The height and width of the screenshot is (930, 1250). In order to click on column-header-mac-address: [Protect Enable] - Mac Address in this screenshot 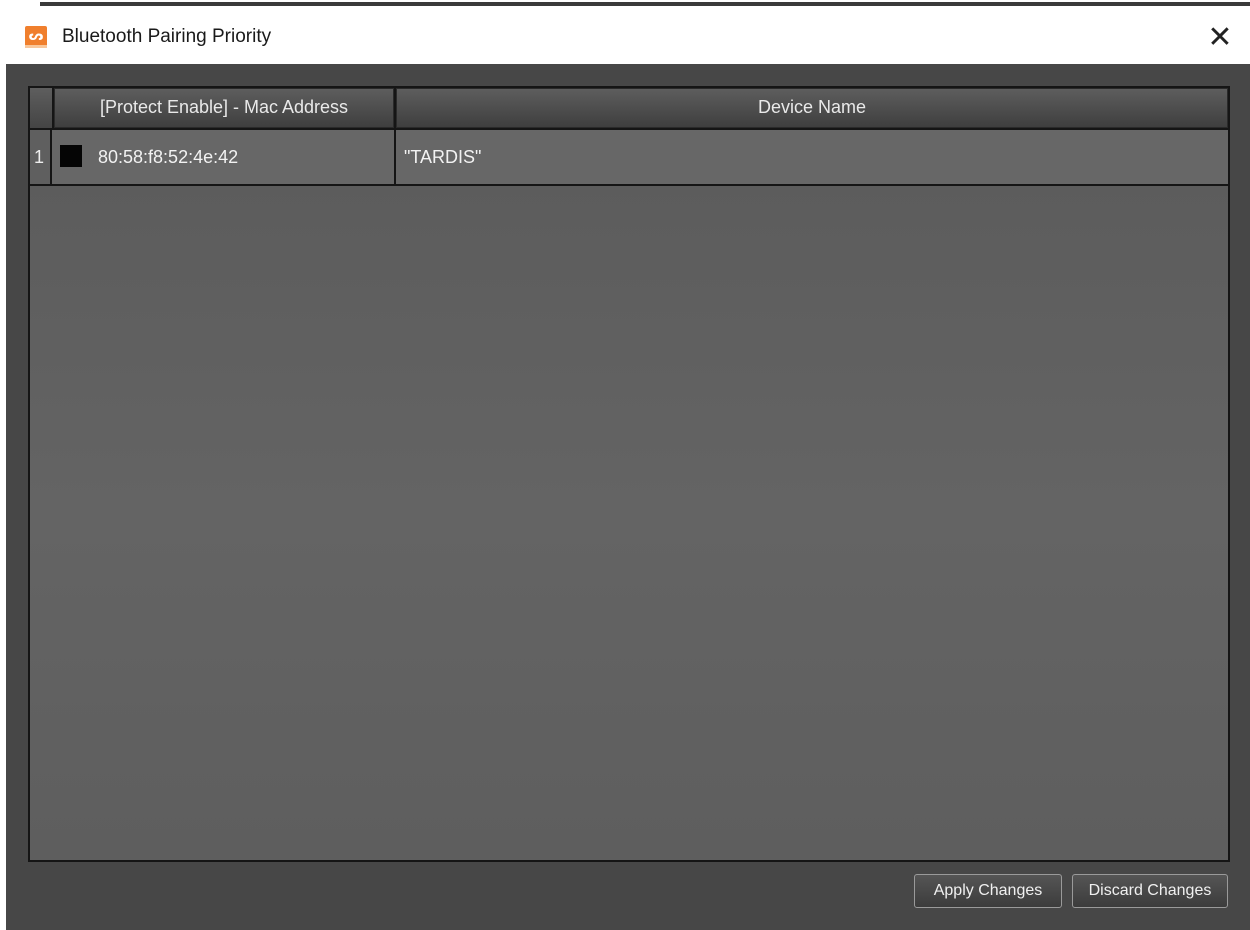, I will do `click(225, 108)`.